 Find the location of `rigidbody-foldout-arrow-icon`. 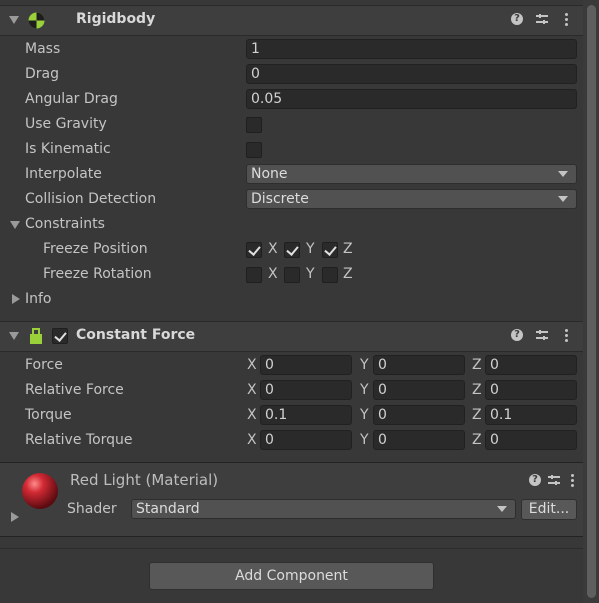

rigidbody-foldout-arrow-icon is located at coordinates (14, 20).